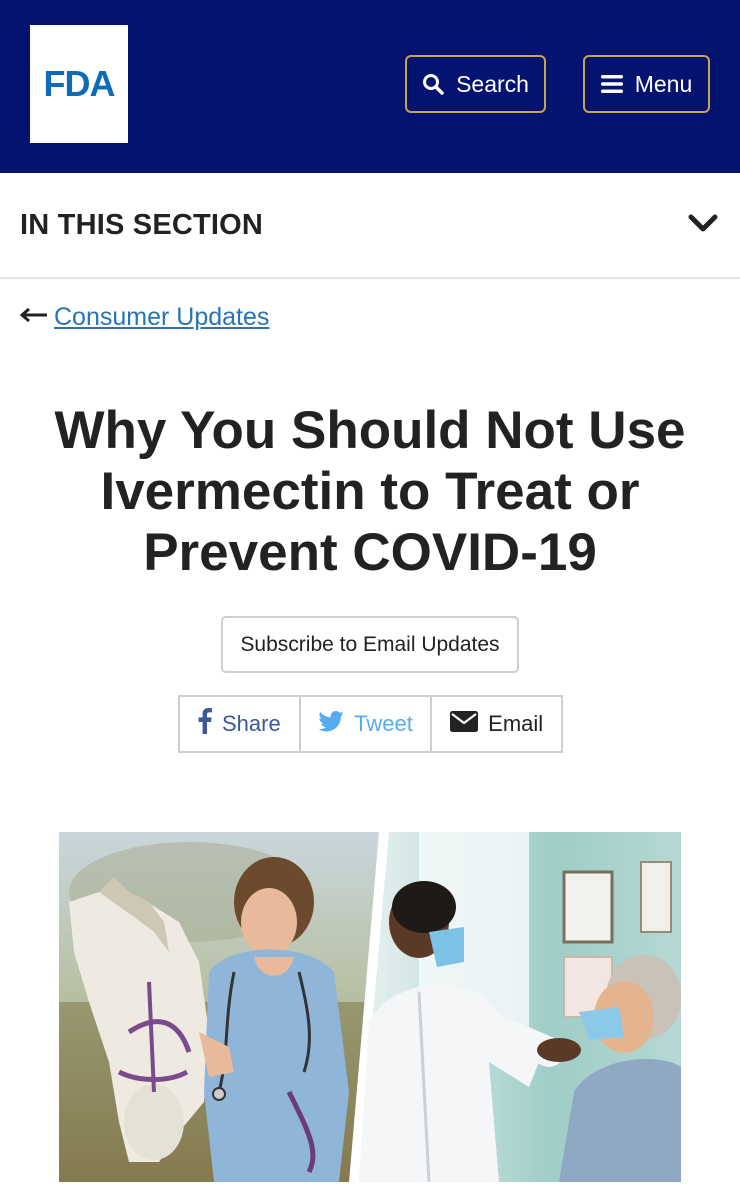 The height and width of the screenshot is (1200, 740). I want to click on twitter-icon, so click(331, 724).